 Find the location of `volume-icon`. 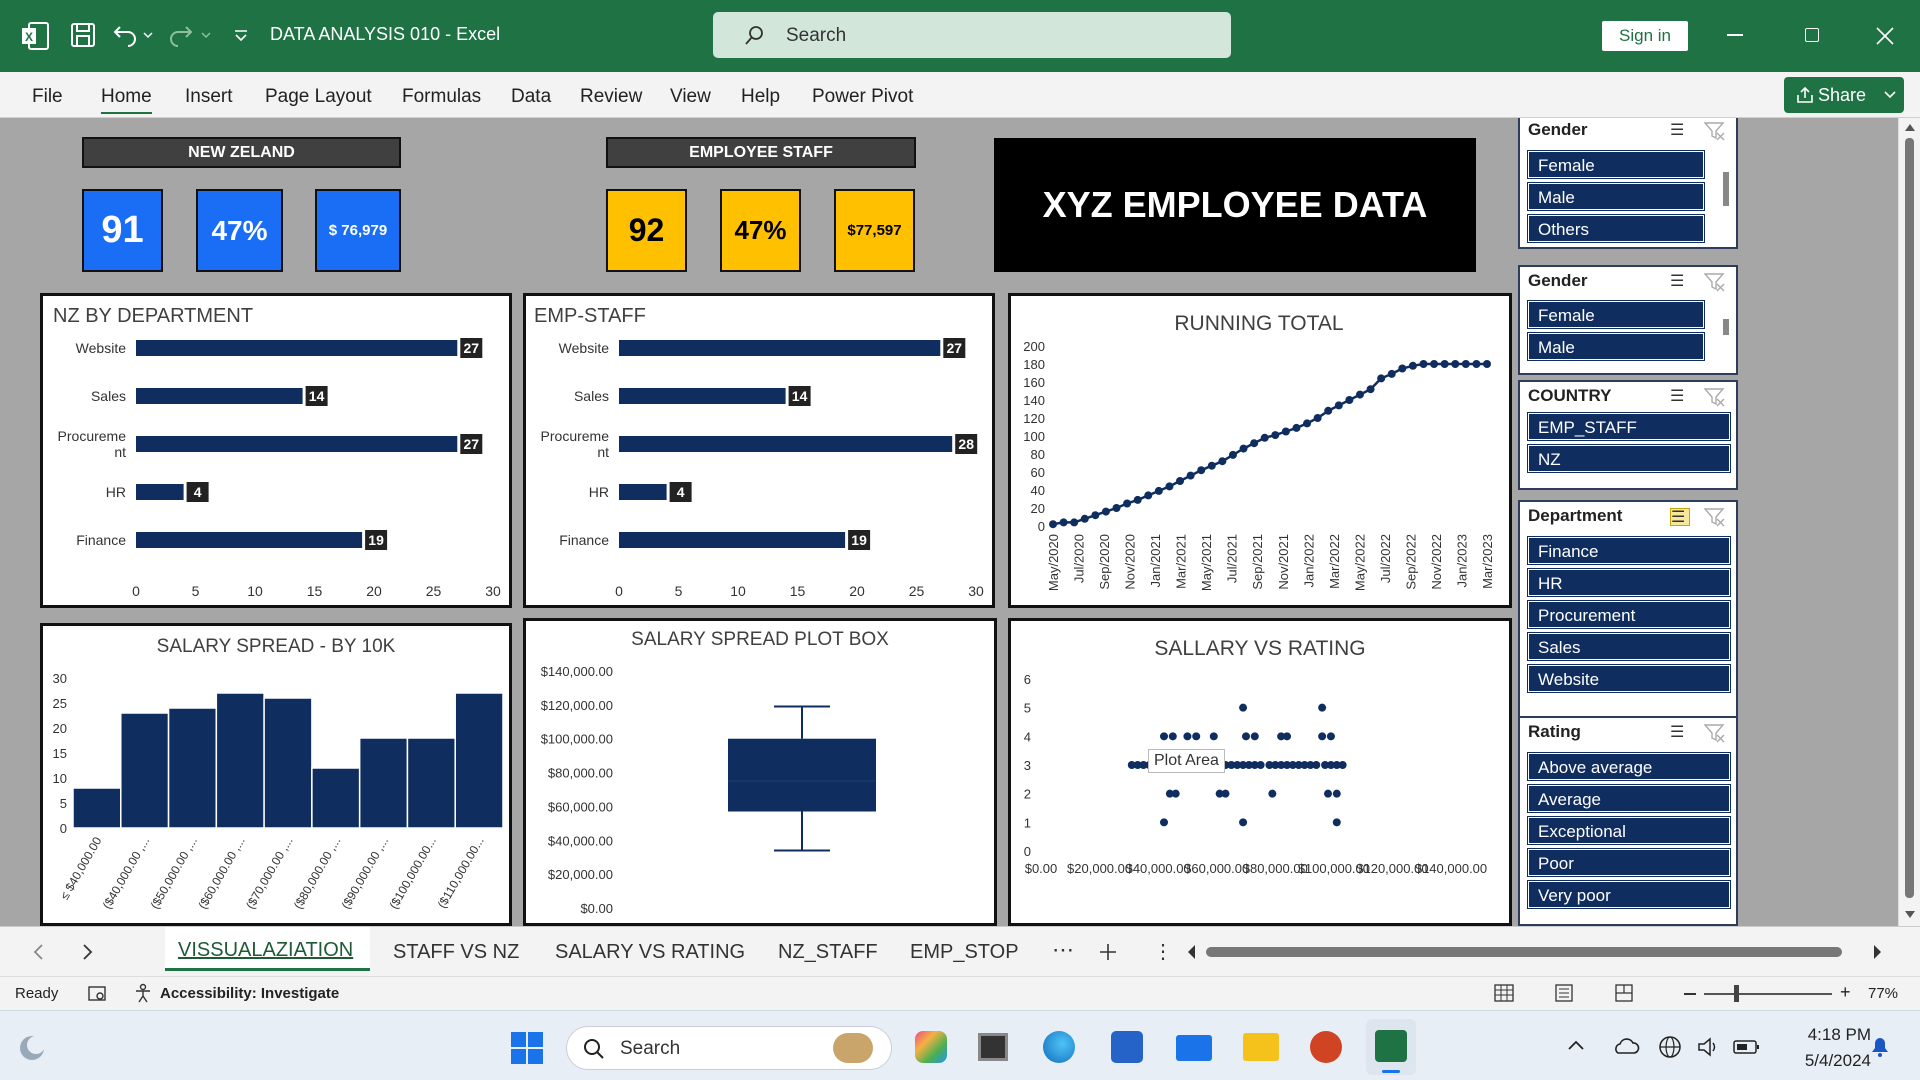

volume-icon is located at coordinates (1709, 1047).